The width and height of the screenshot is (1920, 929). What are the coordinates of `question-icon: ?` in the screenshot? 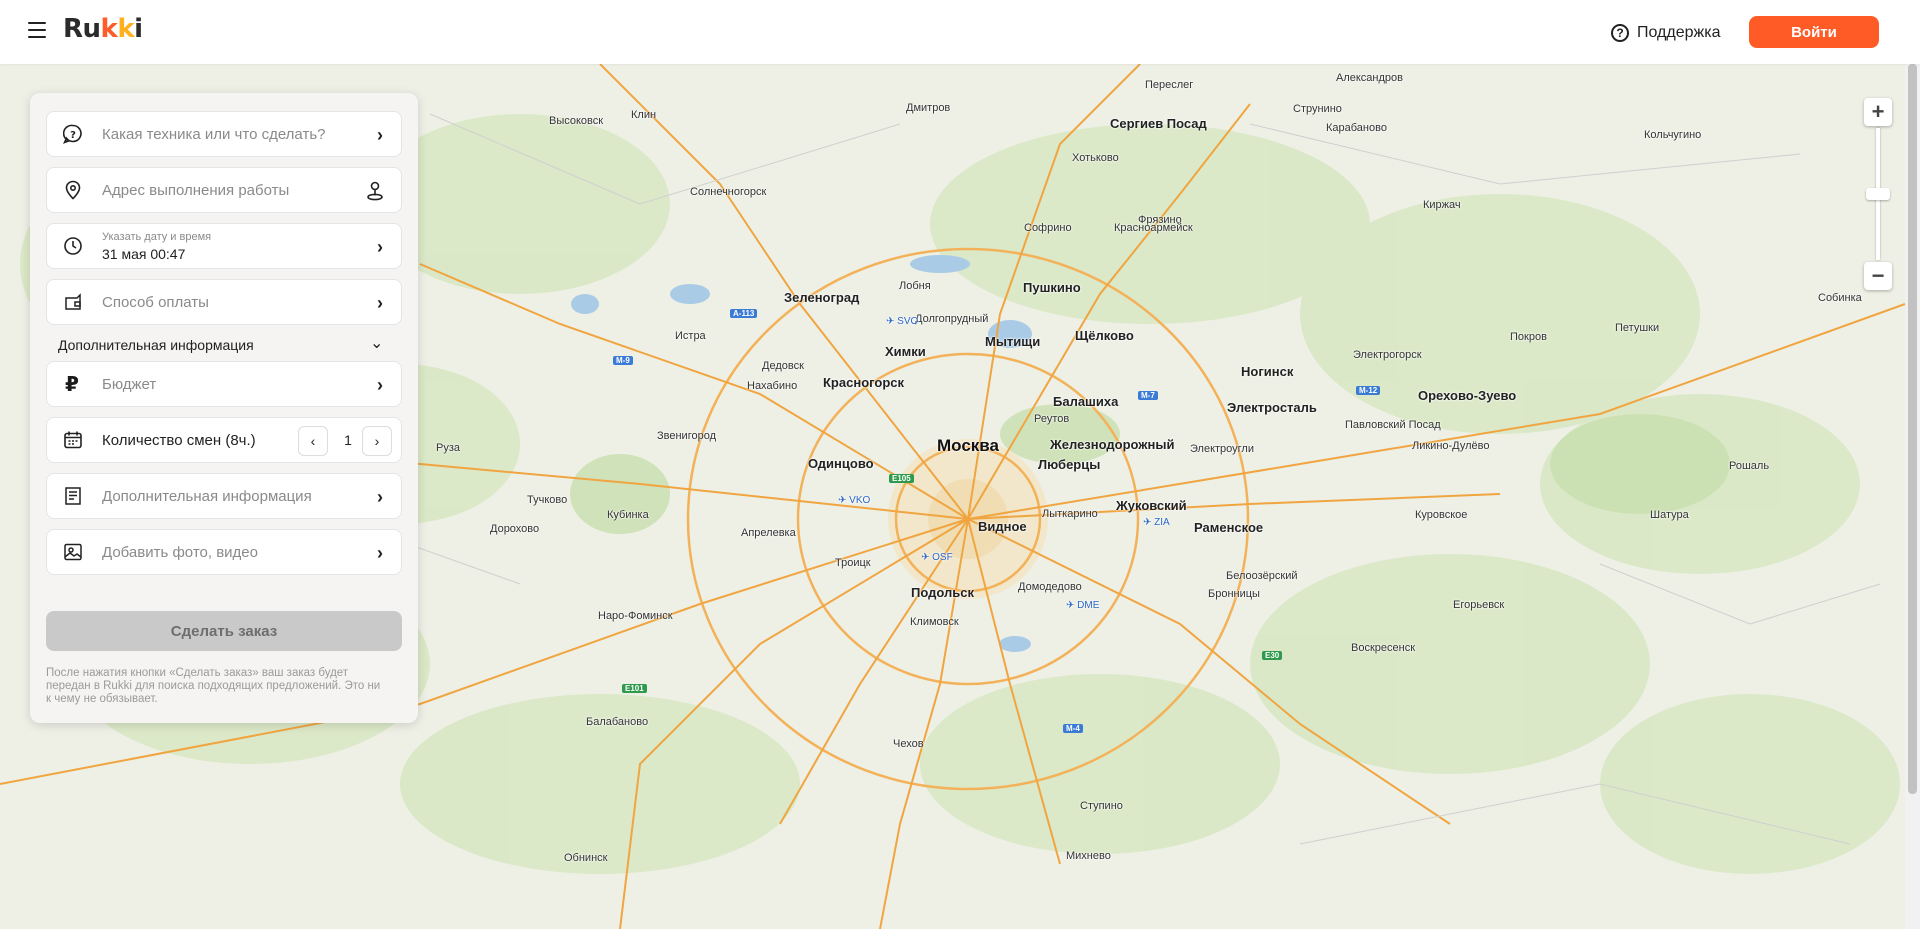 It's located at (1620, 33).